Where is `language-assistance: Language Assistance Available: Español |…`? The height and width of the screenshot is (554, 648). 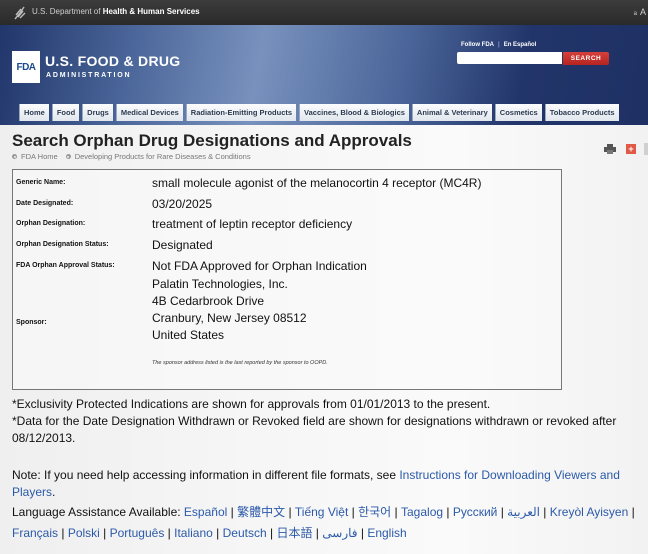
language-assistance: Language Assistance Available: Español |… is located at coordinates (323, 522).